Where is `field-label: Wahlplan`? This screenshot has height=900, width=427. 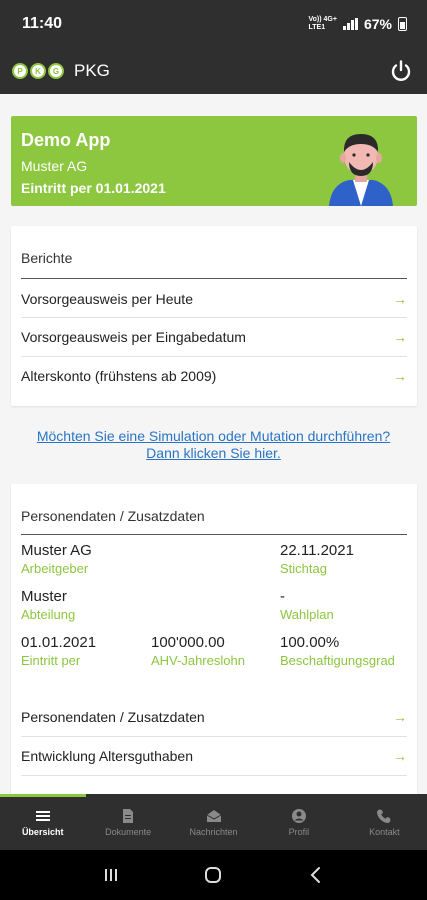
field-label: Wahlplan is located at coordinates (307, 614).